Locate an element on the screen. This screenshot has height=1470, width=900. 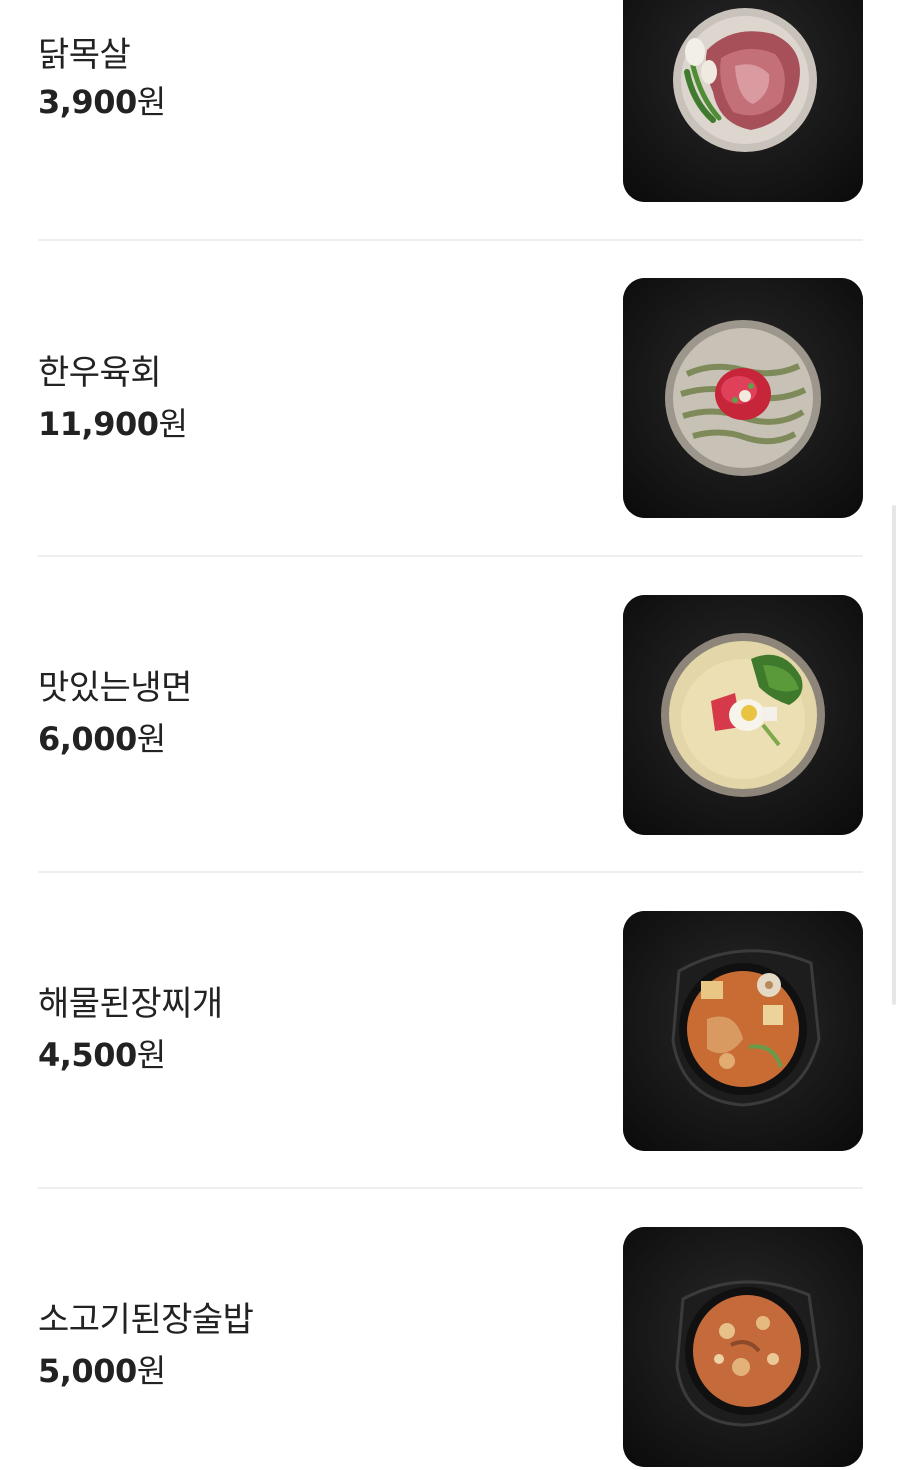
menu-item-name: 한우육회 is located at coordinates (100, 373).